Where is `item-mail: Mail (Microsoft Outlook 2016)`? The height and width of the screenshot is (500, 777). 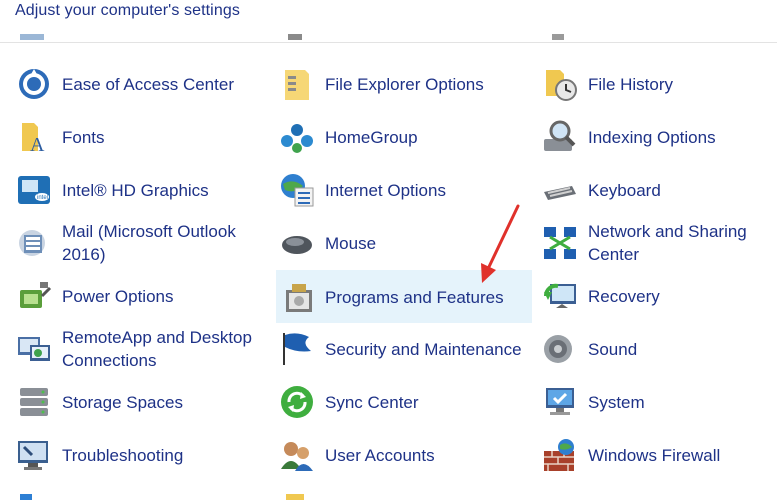
item-mail: Mail (Microsoft Outlook 2016) is located at coordinates (141, 246).